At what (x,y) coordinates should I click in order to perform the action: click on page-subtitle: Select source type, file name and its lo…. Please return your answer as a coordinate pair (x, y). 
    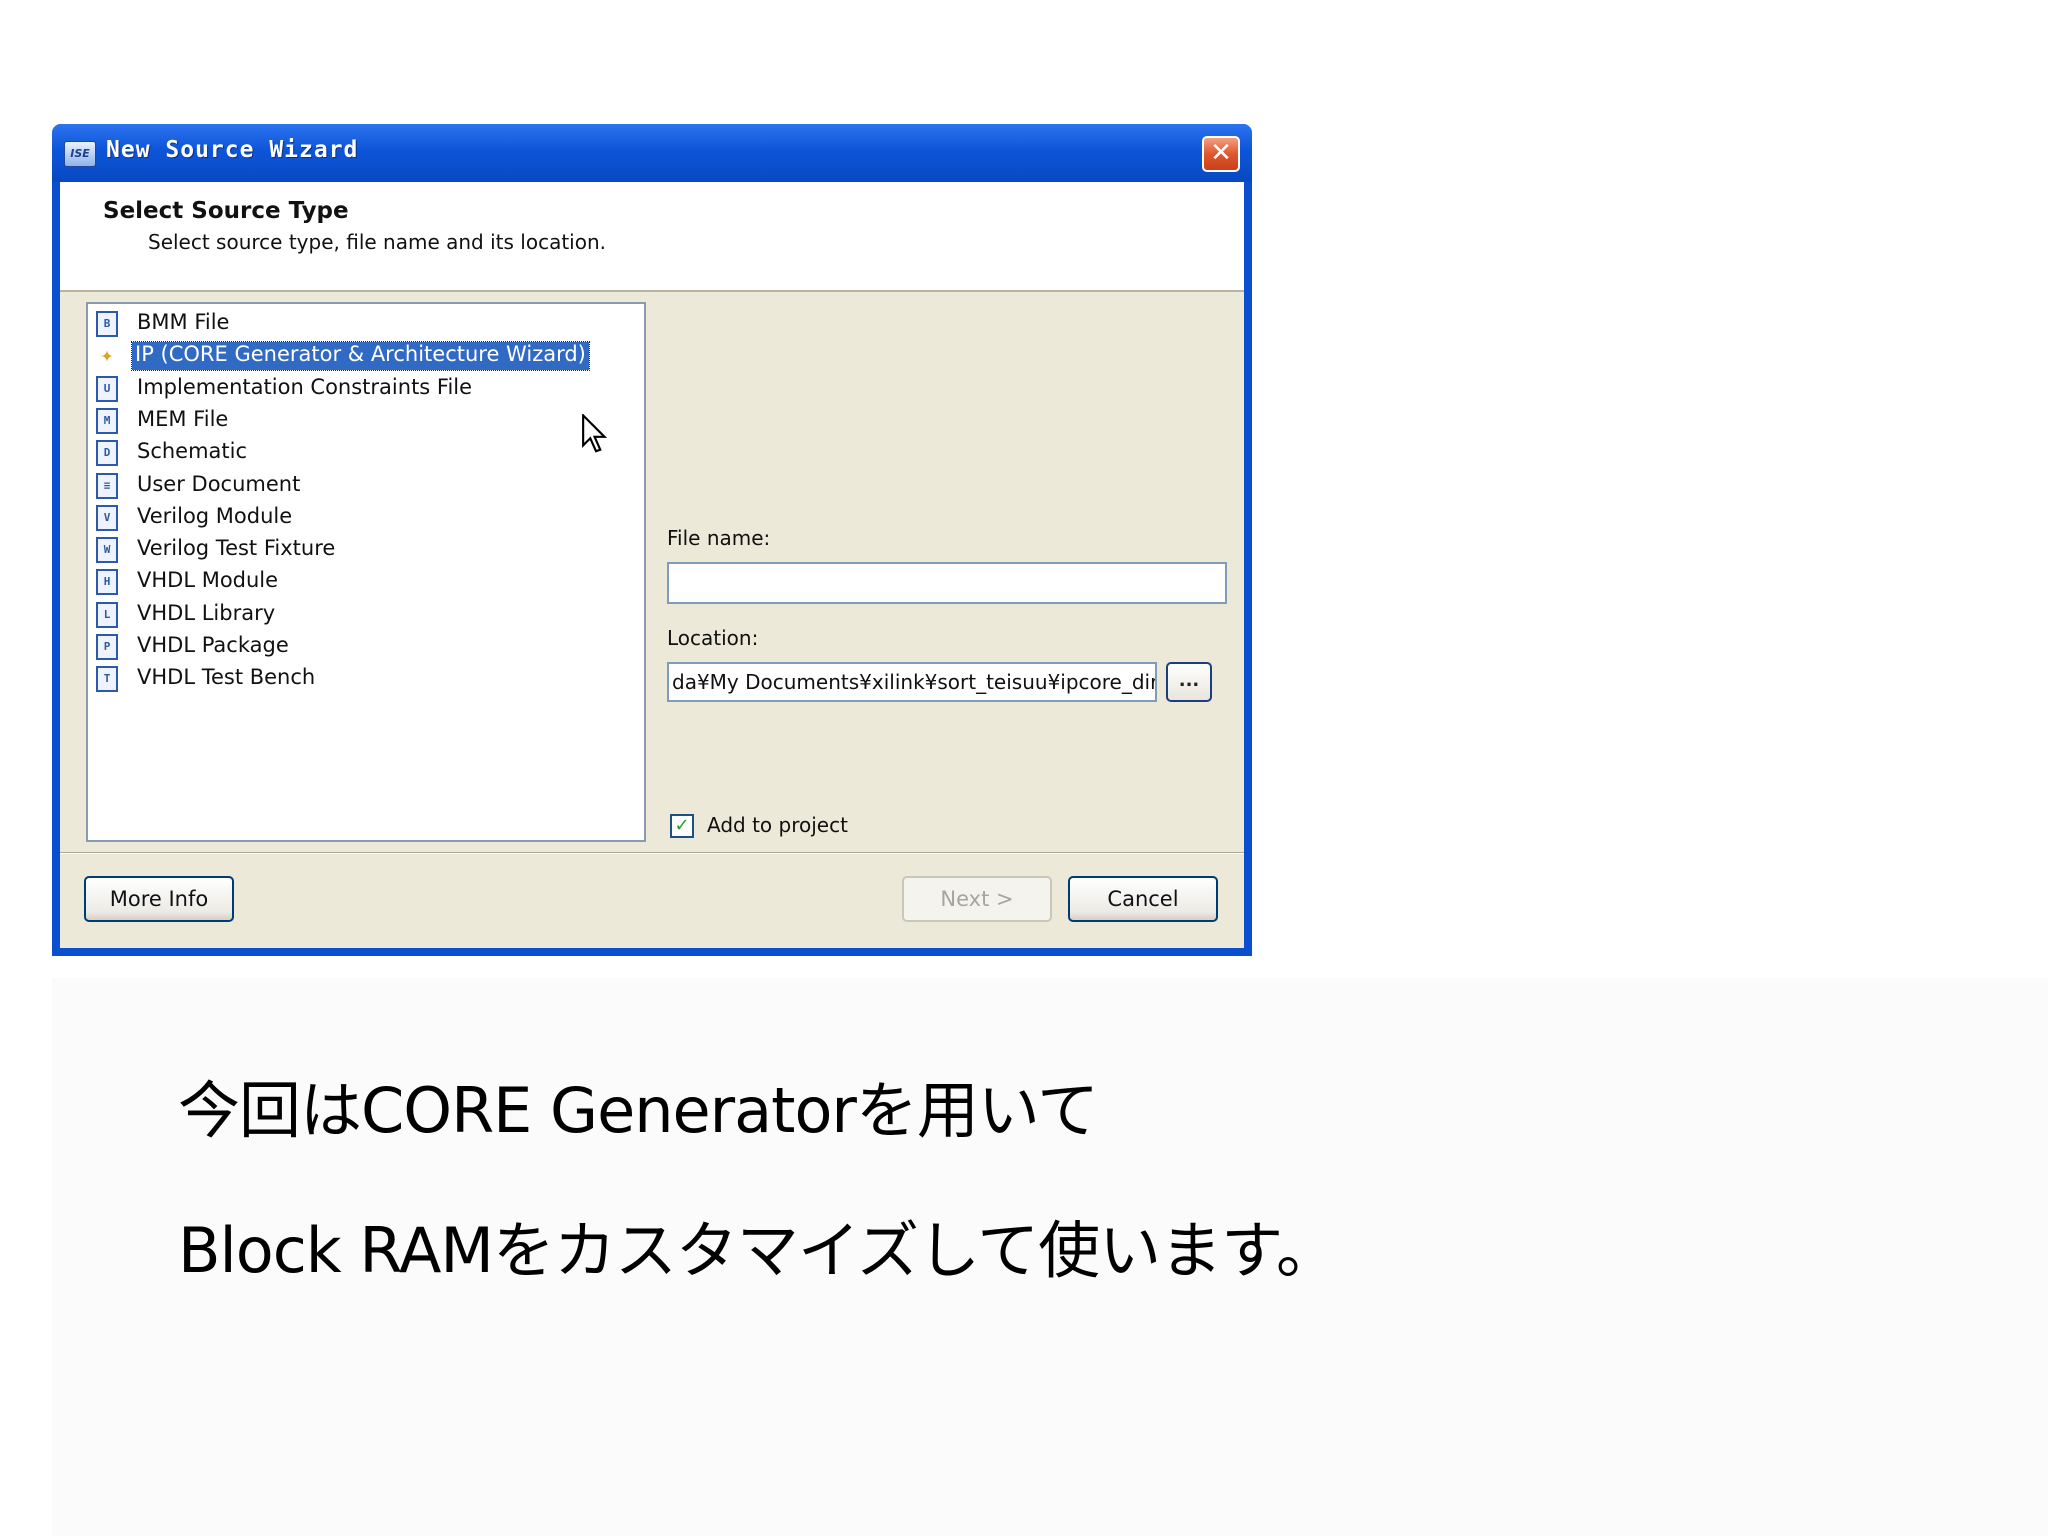
    Looking at the image, I should click on (377, 242).